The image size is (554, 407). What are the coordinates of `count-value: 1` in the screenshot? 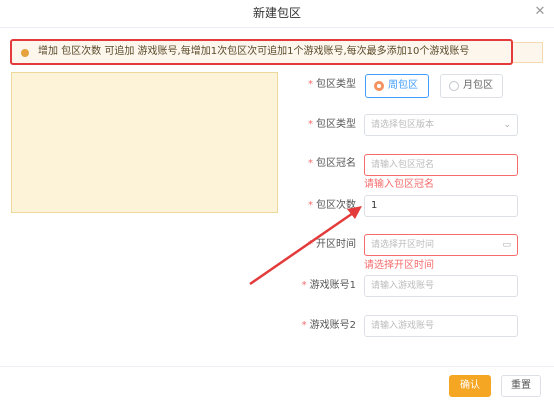 It's located at (374, 205).